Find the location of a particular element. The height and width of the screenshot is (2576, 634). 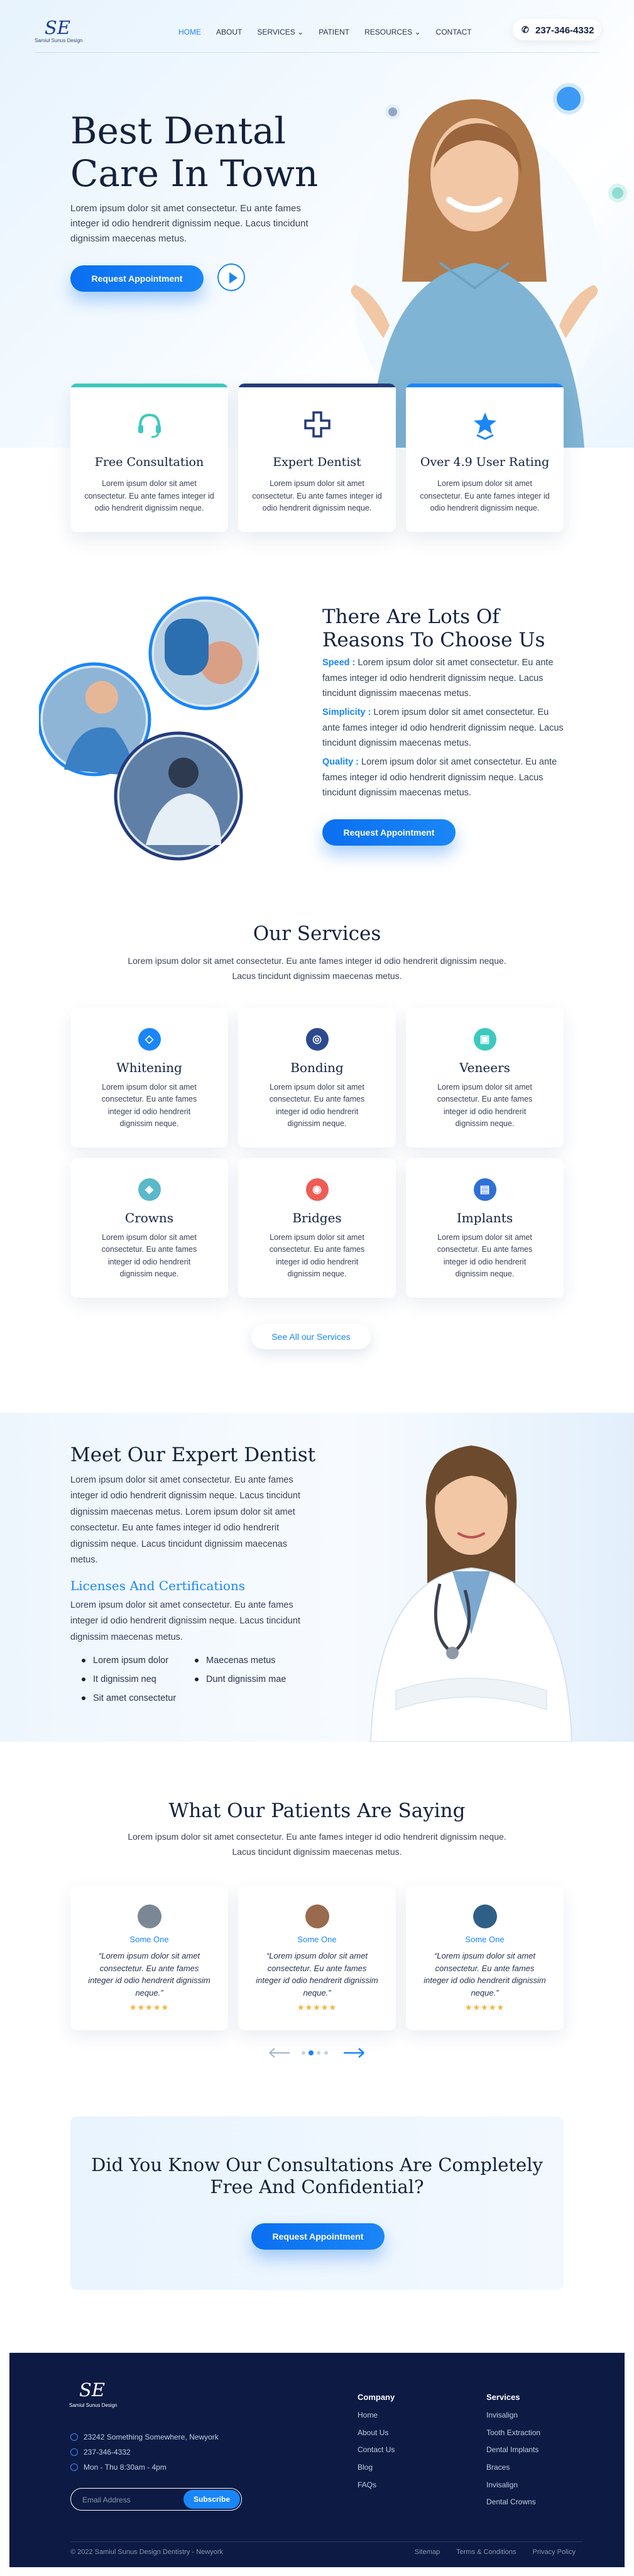

reason-label: Quality : is located at coordinates (340, 762).